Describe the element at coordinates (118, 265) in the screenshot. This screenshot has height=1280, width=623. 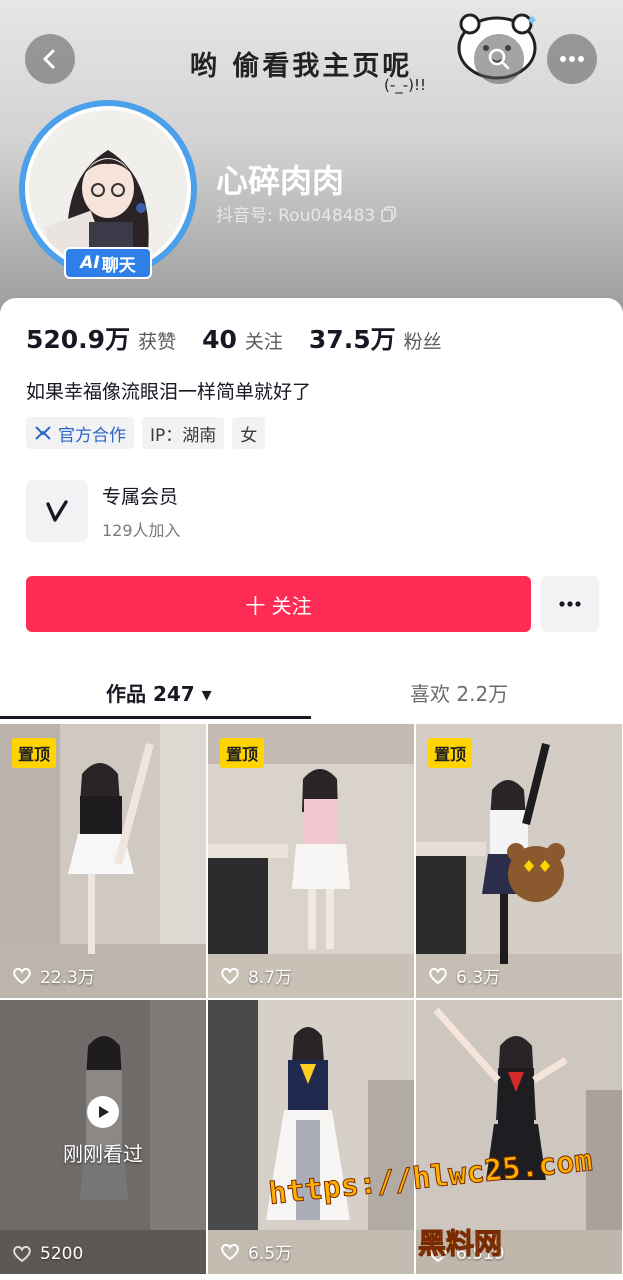
I see `ai-badge-label: 聊天` at that location.